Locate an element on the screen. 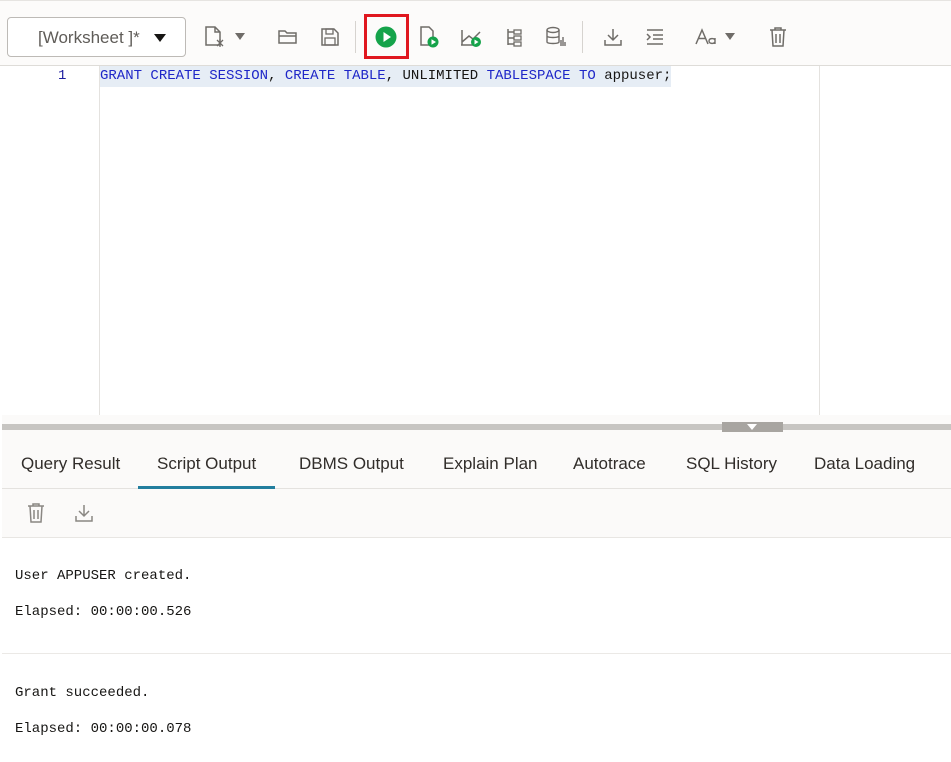 This screenshot has height=762, width=951. explain-plan-button is located at coordinates (471, 37).